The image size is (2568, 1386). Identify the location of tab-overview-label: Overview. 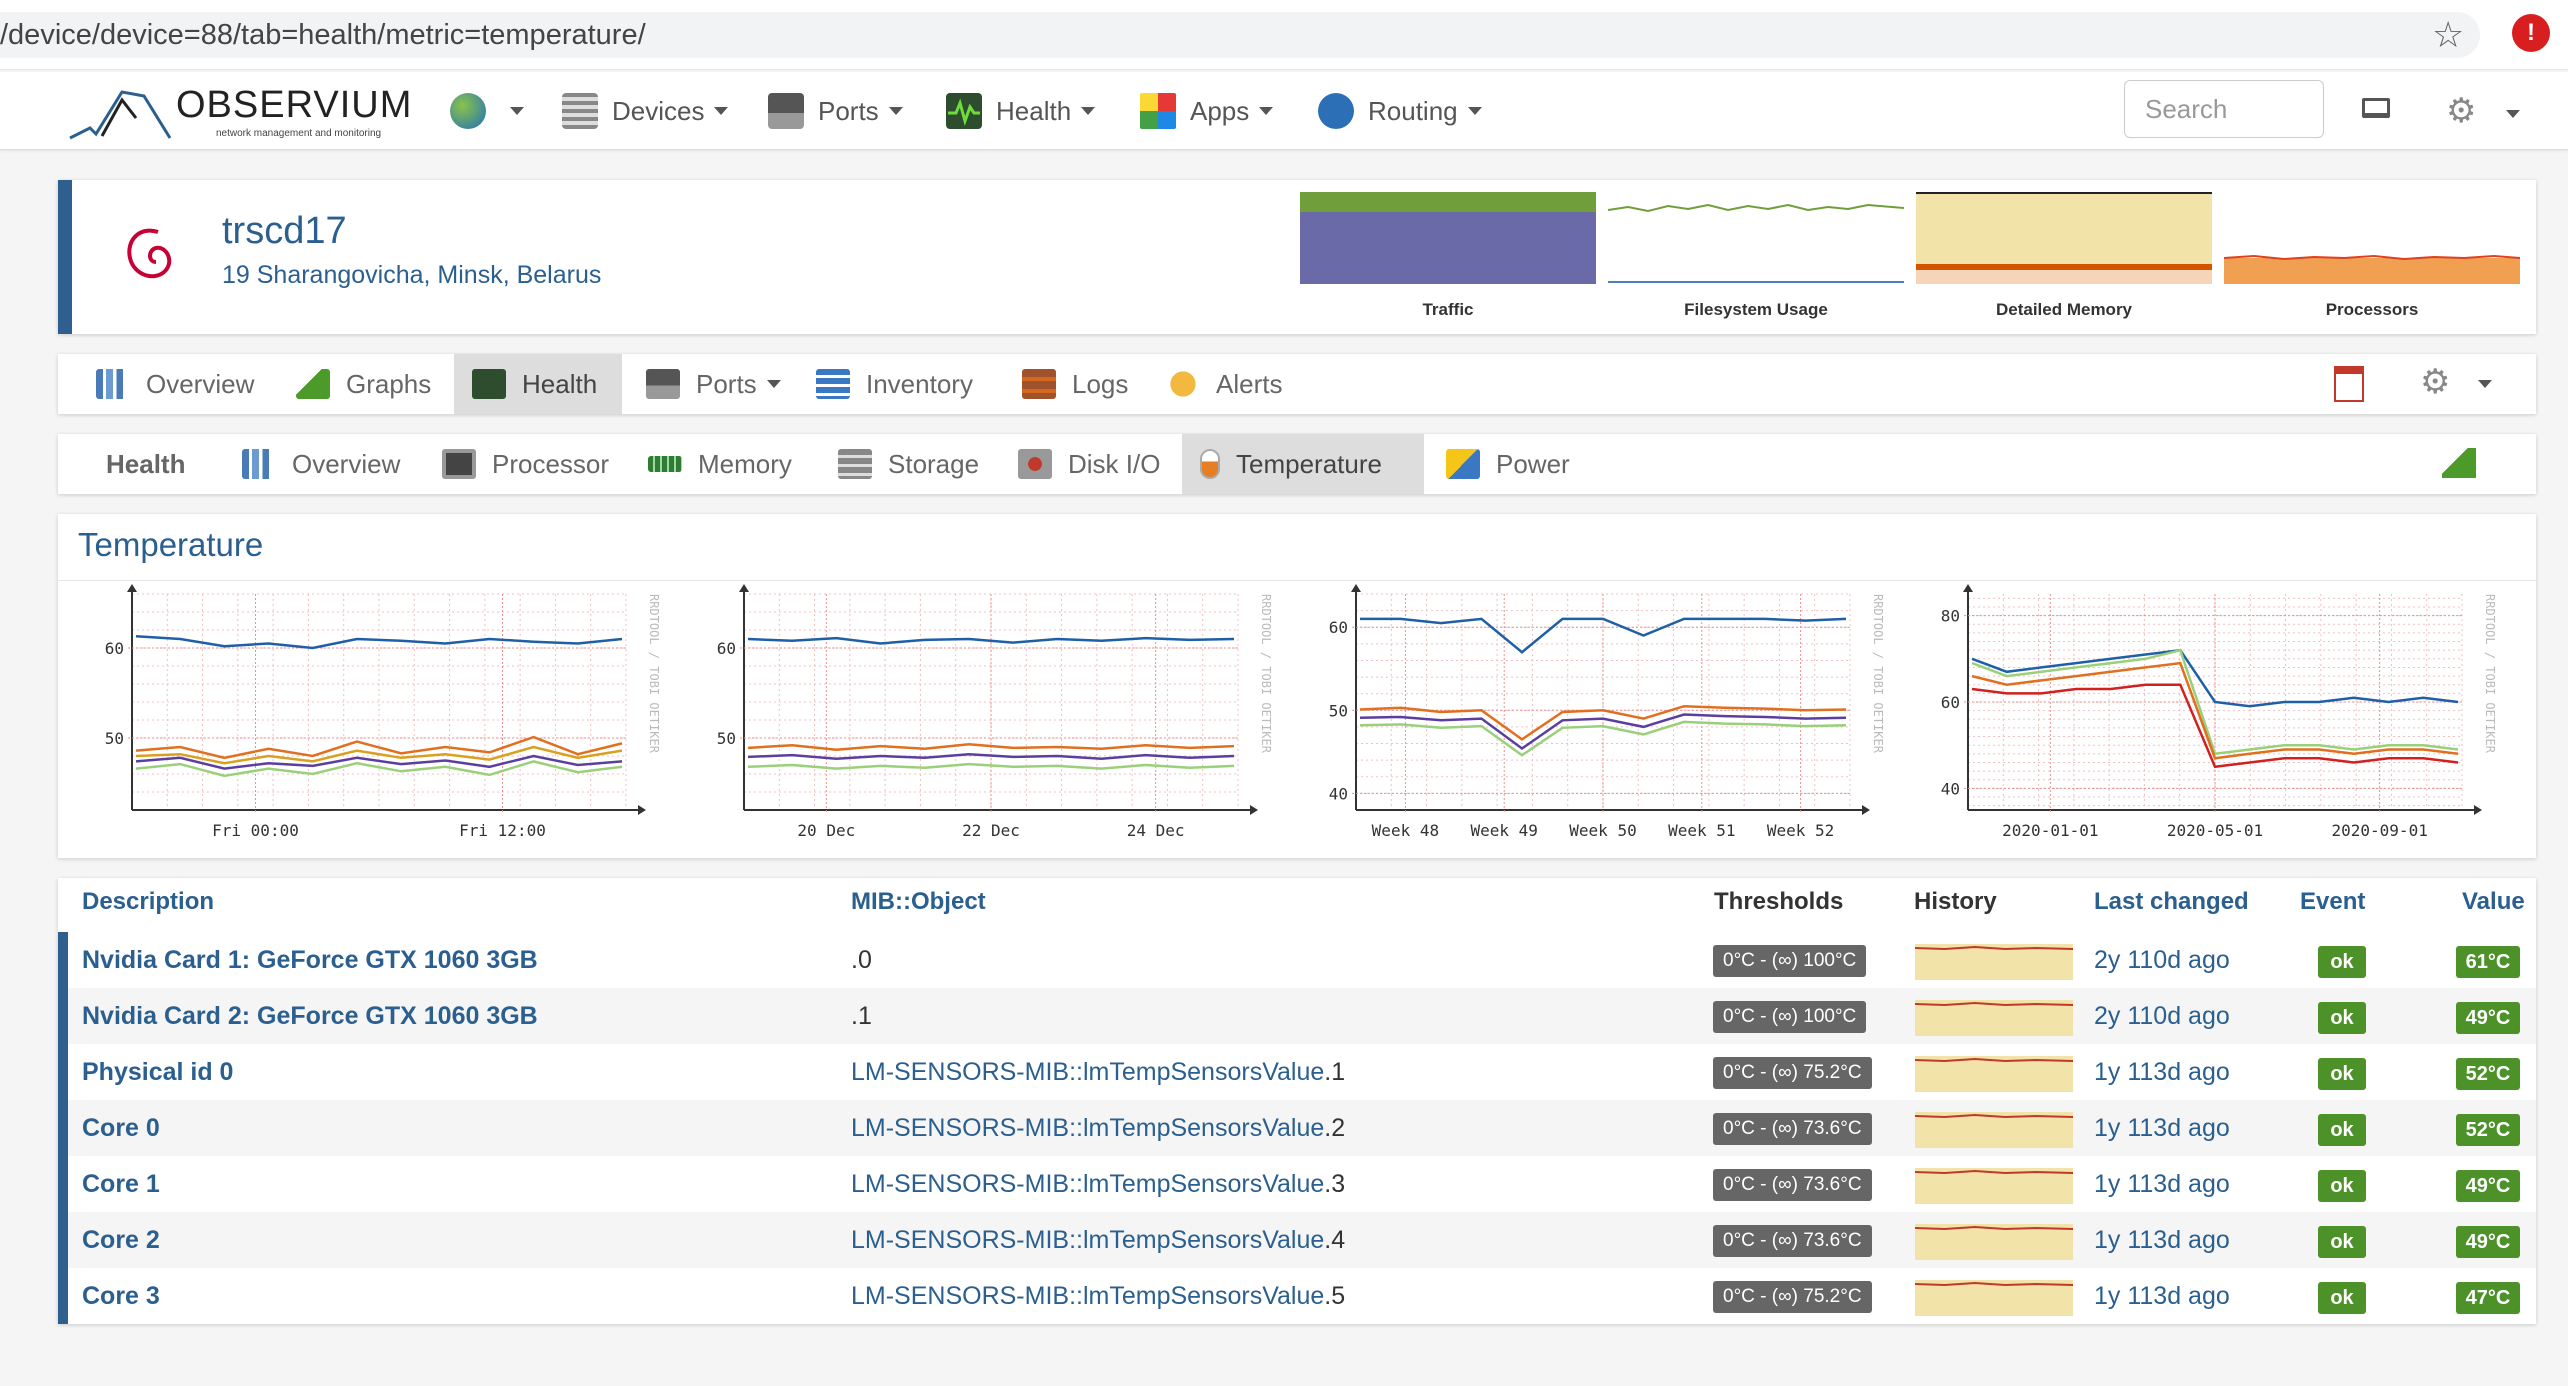
(200, 383).